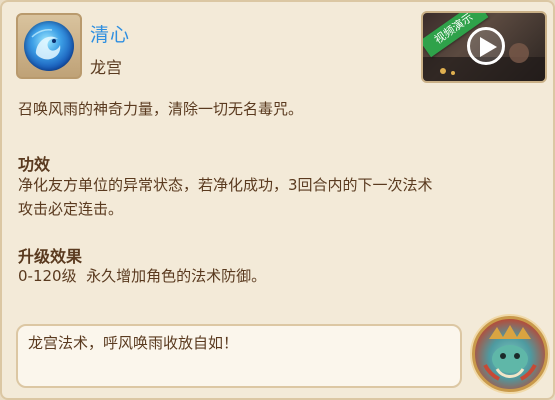  I want to click on effect-line: 净化友方单位的异常状态，若净化成功，3回合内的下一次法术, so click(225, 185).